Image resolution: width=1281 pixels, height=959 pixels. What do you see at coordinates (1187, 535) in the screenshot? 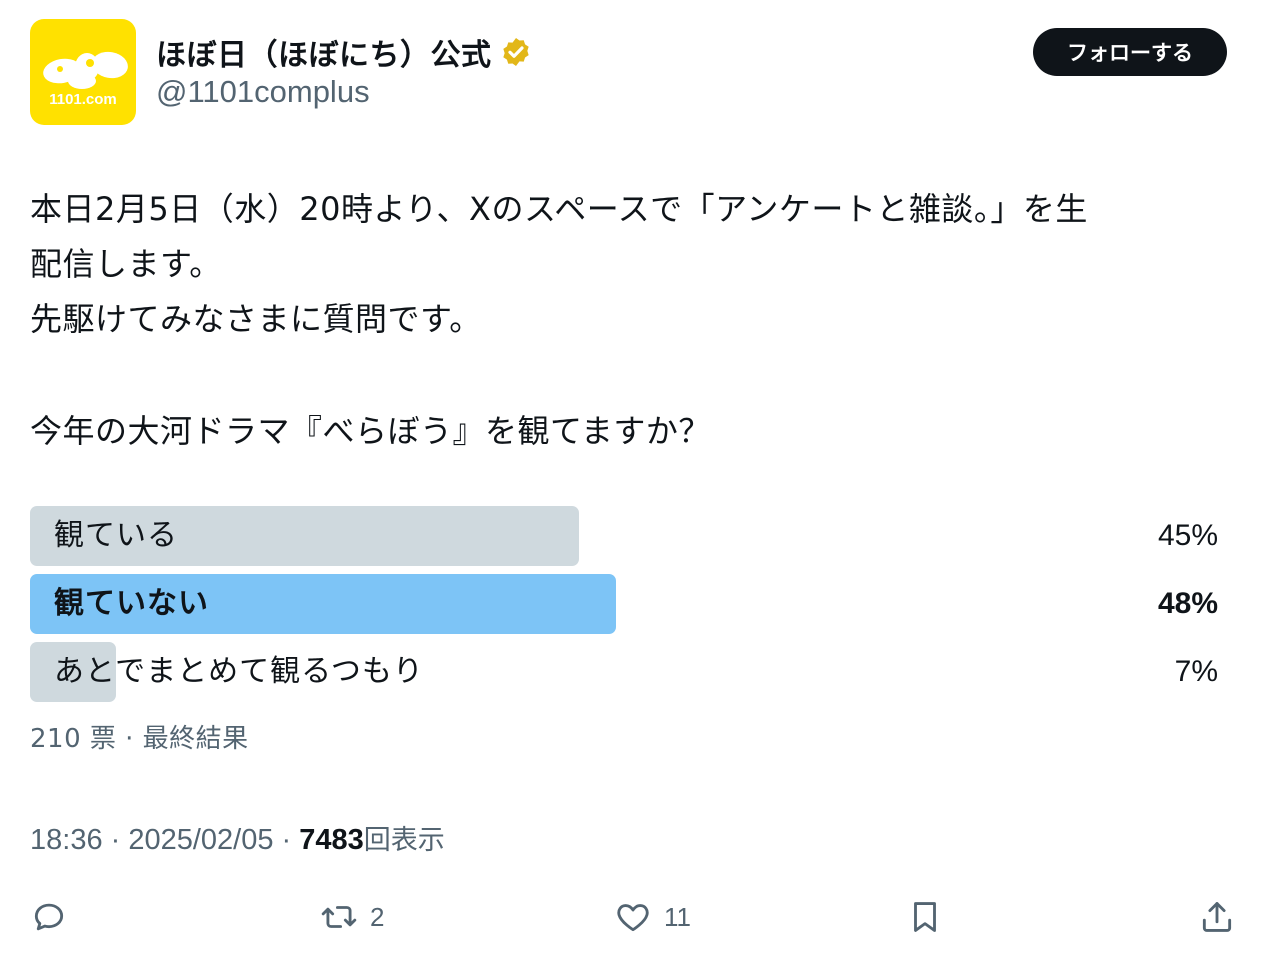
I see `poll-option-percent: 45%` at bounding box center [1187, 535].